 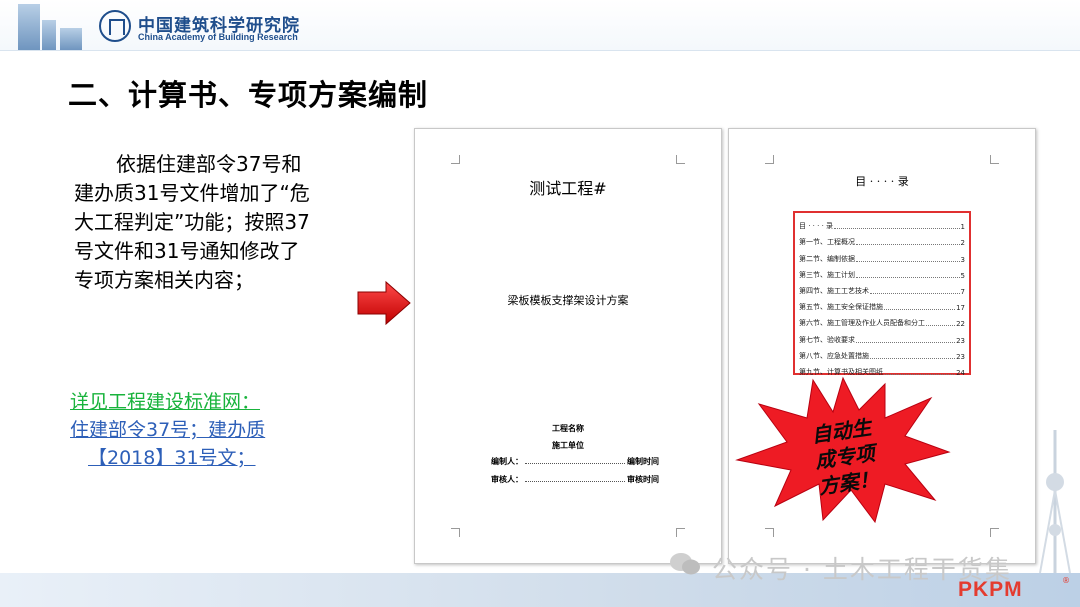 I want to click on toc-entry: 第六节、施工管理及作业人员配备和分工 22, so click(x=882, y=324).